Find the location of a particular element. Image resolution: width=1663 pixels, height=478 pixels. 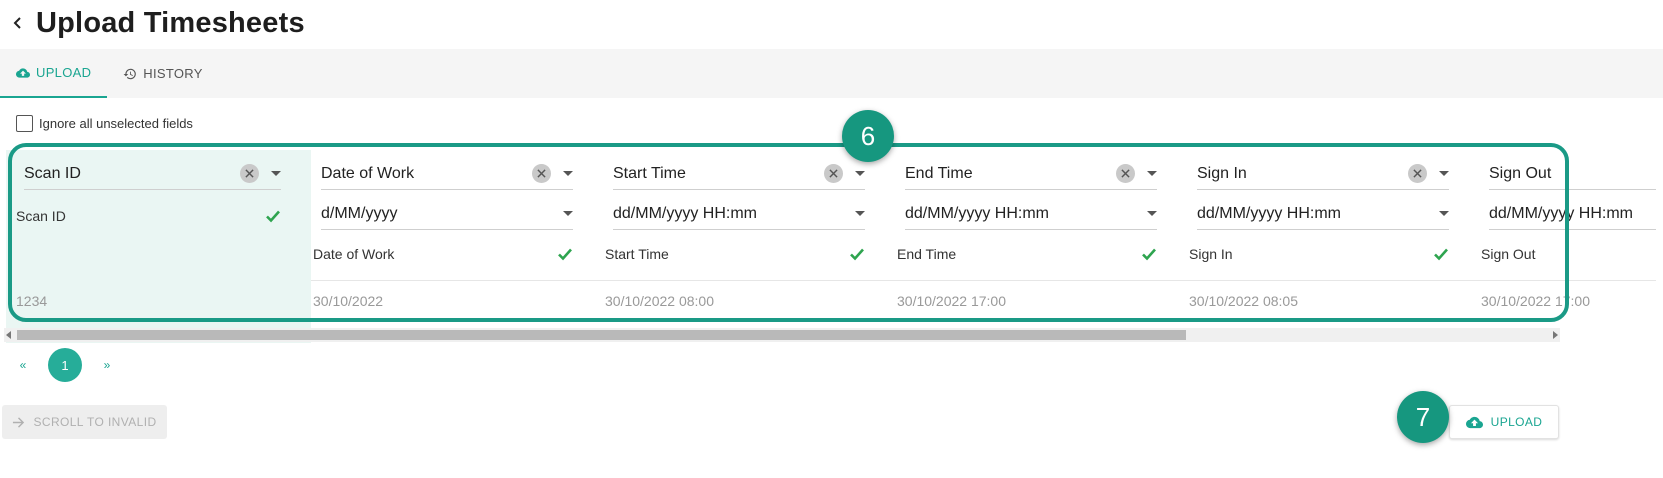

tab-upload: UPLOAD is located at coordinates (54, 73).